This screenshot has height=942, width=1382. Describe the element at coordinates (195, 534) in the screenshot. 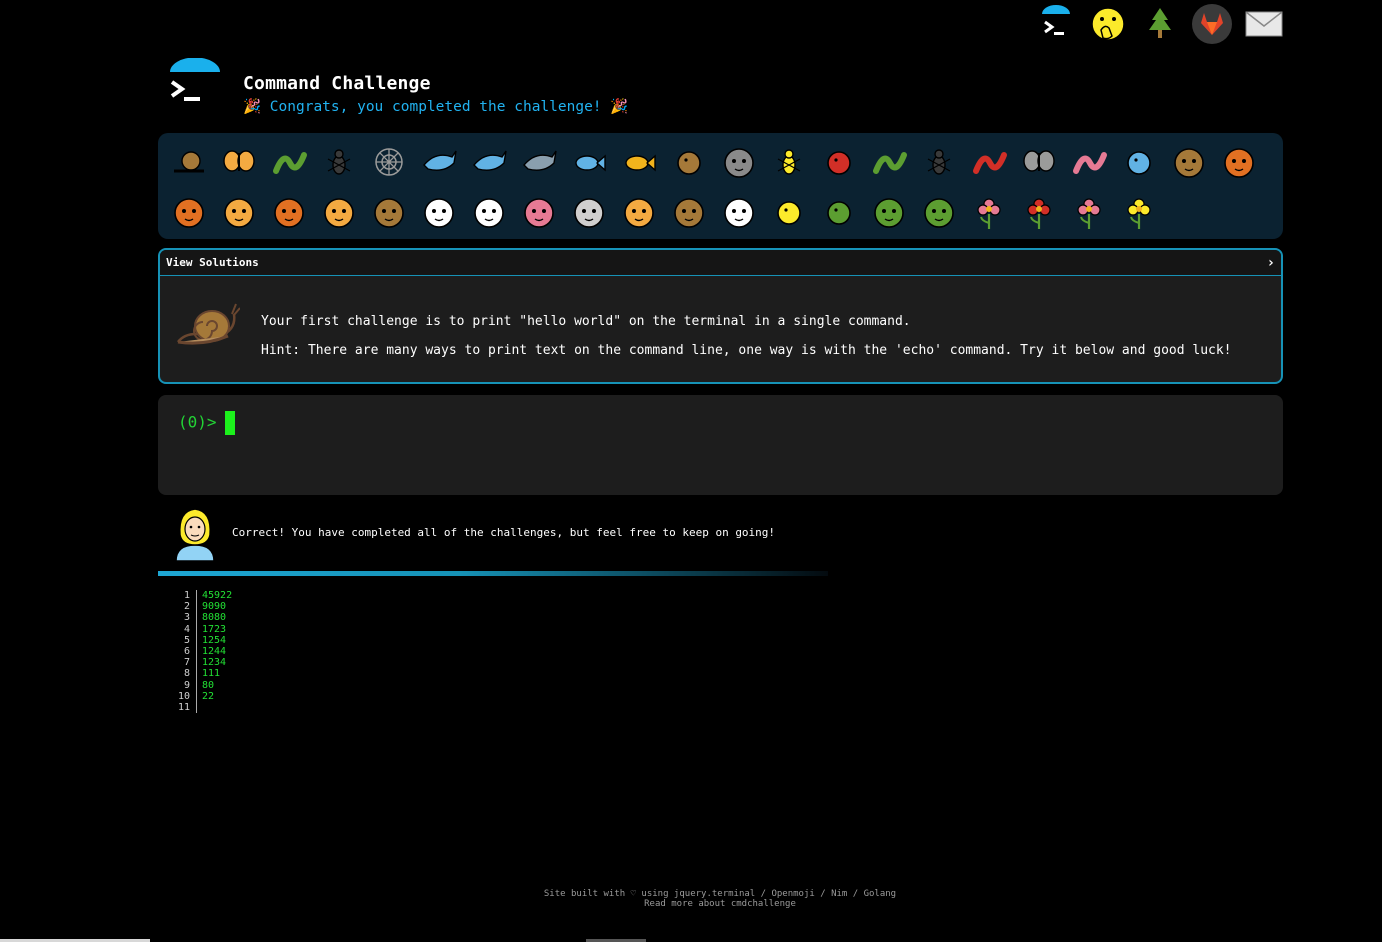

I see `person-blond-icon` at that location.